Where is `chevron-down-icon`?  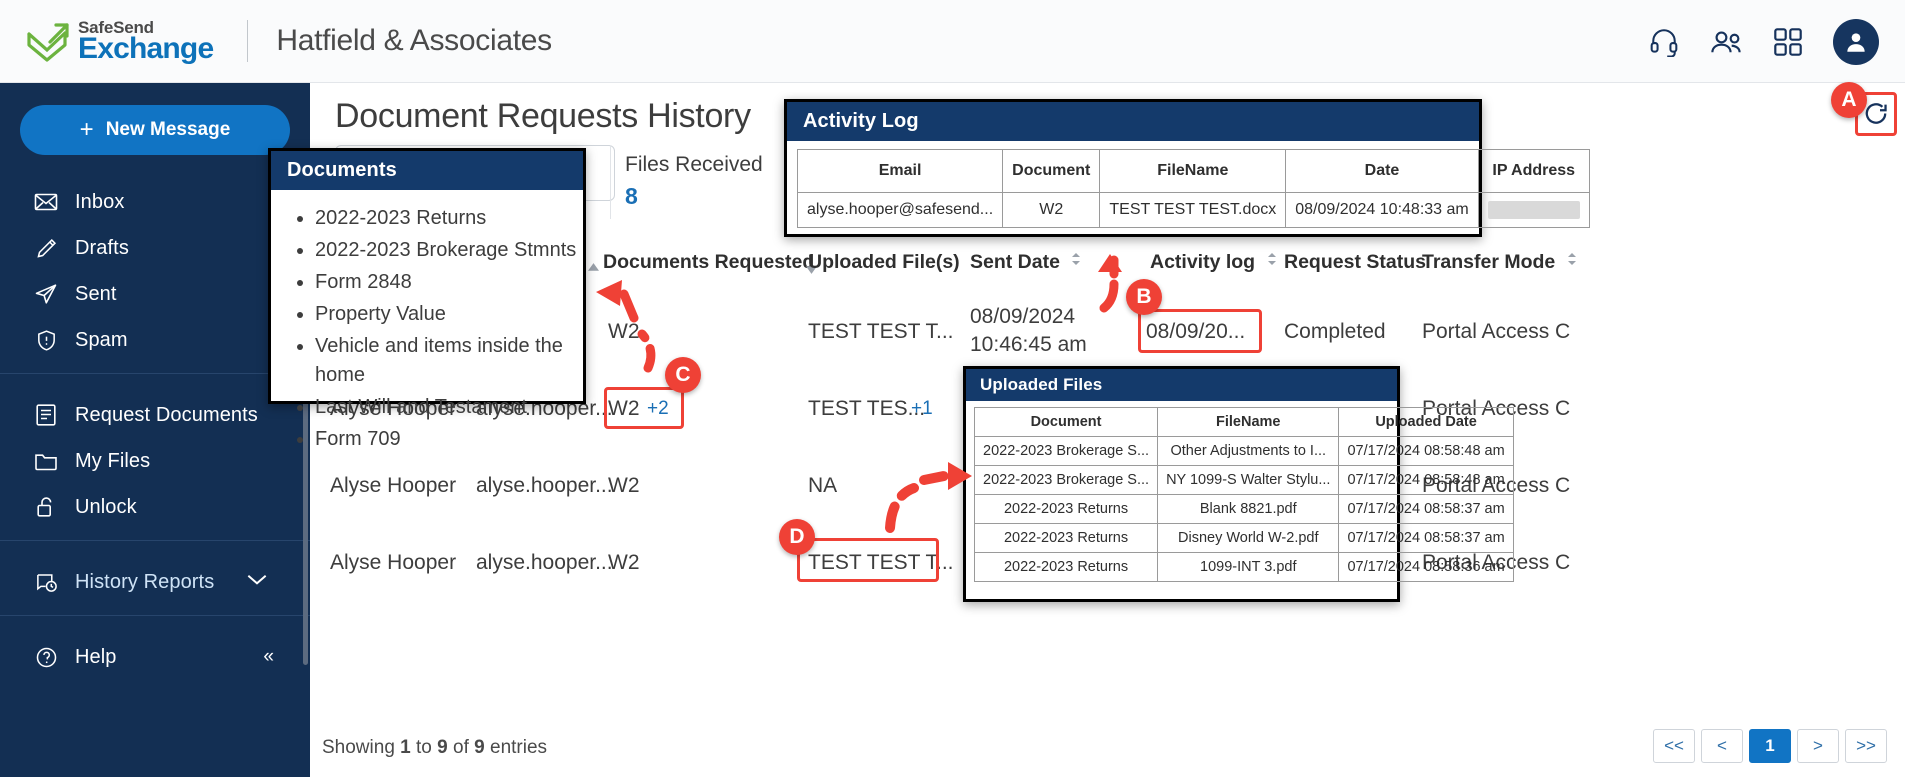
chevron-down-icon is located at coordinates (257, 582).